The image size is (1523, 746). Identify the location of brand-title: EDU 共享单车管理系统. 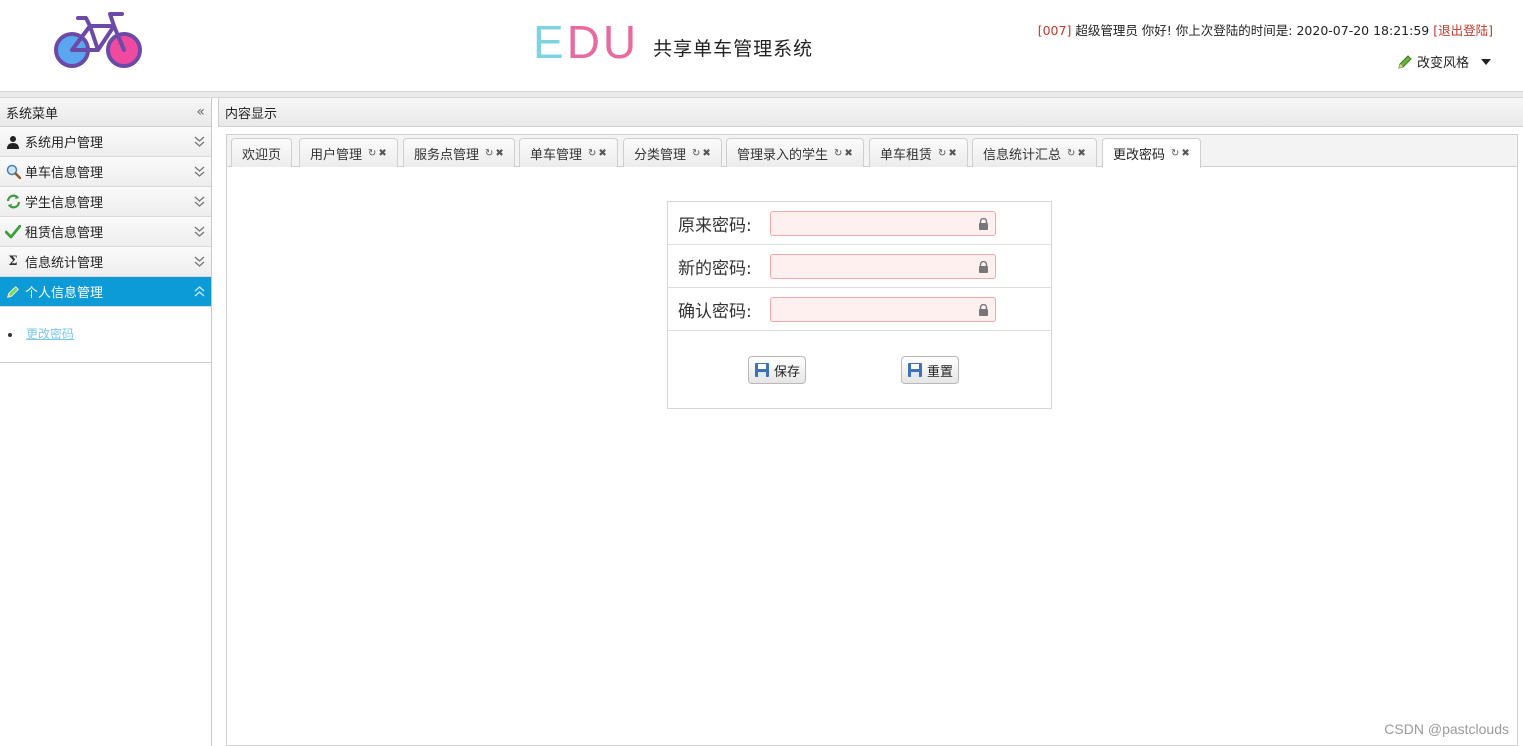
(673, 42).